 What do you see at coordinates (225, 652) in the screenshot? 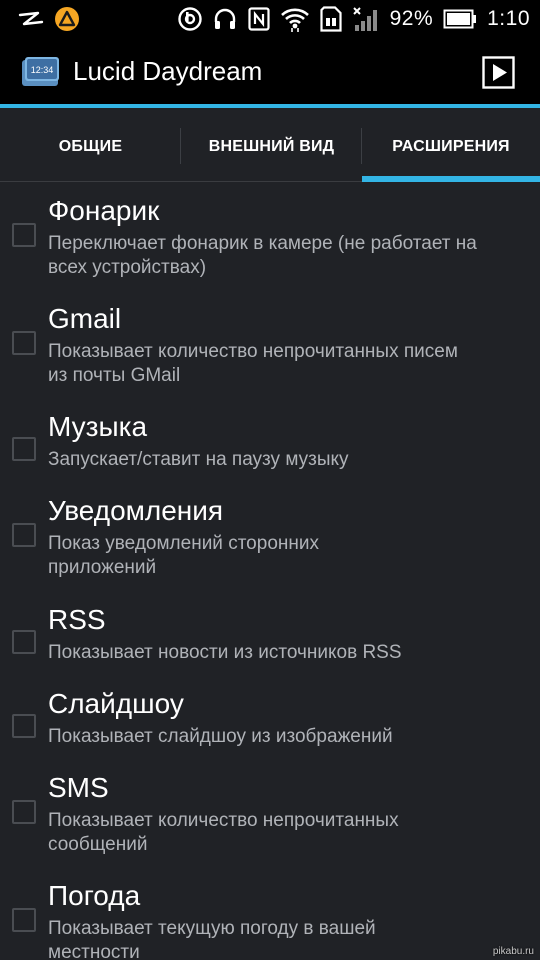
I see `description-line: Показывает новости из источников RSS` at bounding box center [225, 652].